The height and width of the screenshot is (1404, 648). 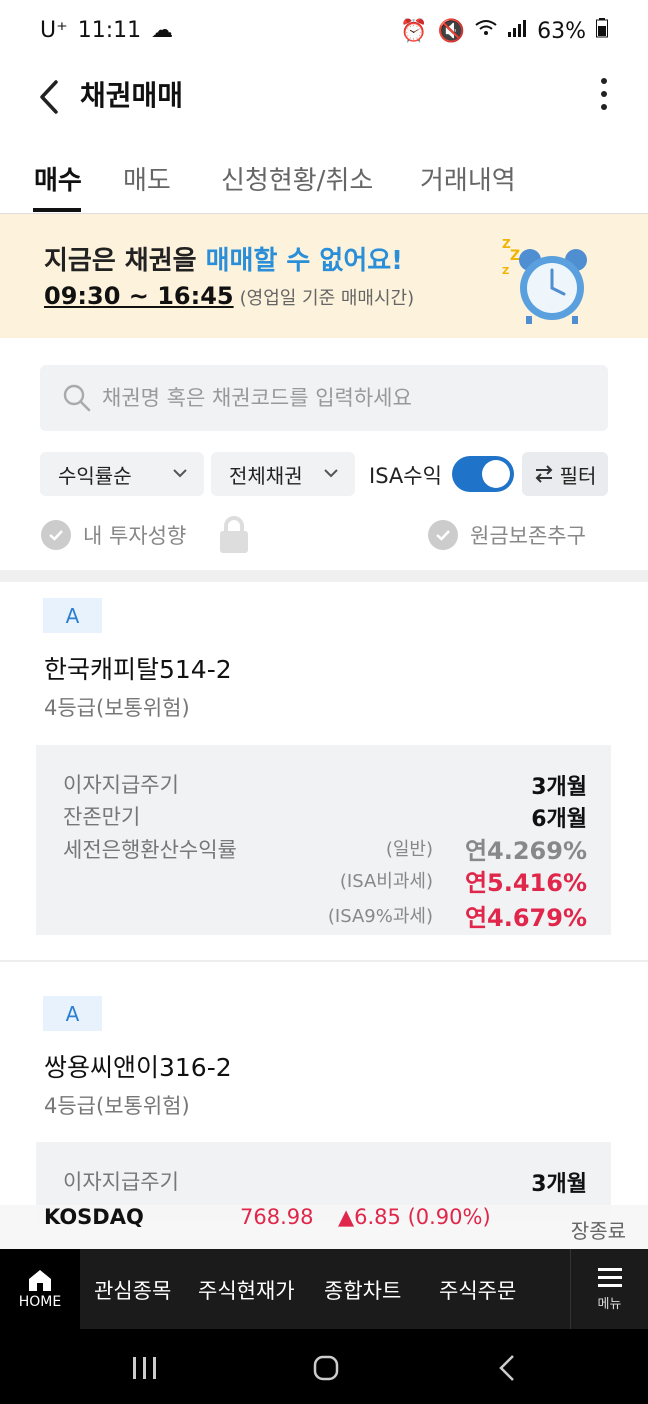 I want to click on nav-chart: 종합차트, so click(x=362, y=1290).